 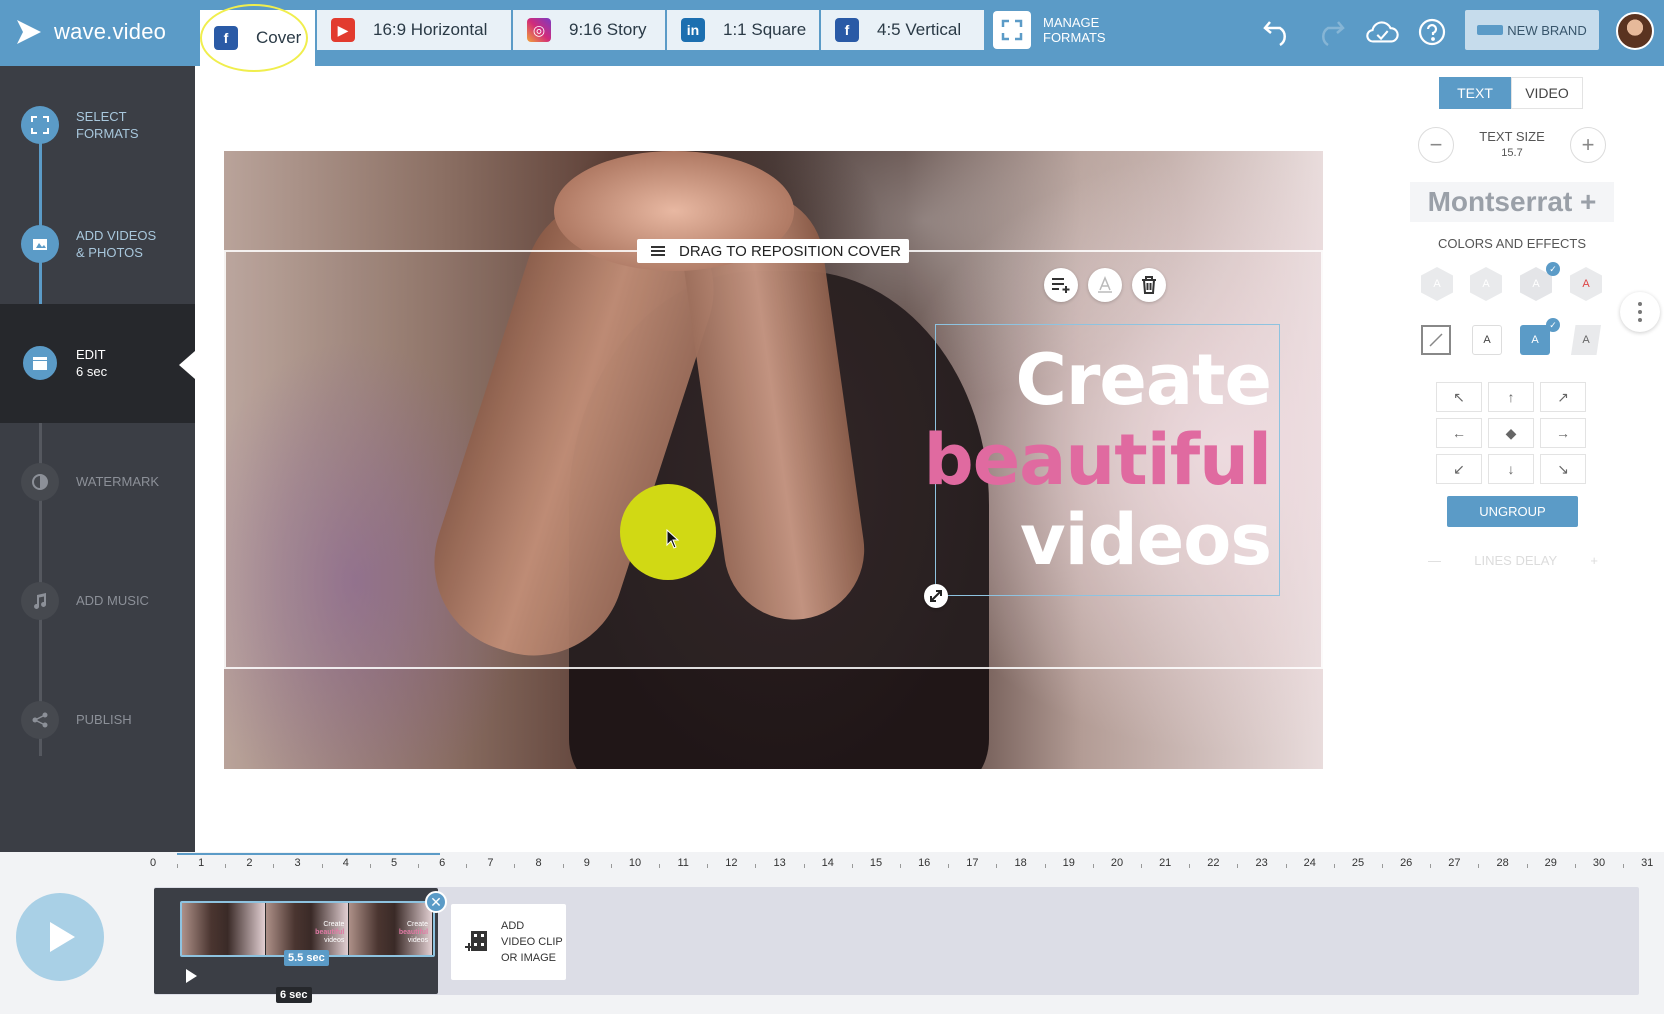 I want to click on drag-reposition-handle: DRAG TO REPOSITION COVER, so click(x=773, y=251).